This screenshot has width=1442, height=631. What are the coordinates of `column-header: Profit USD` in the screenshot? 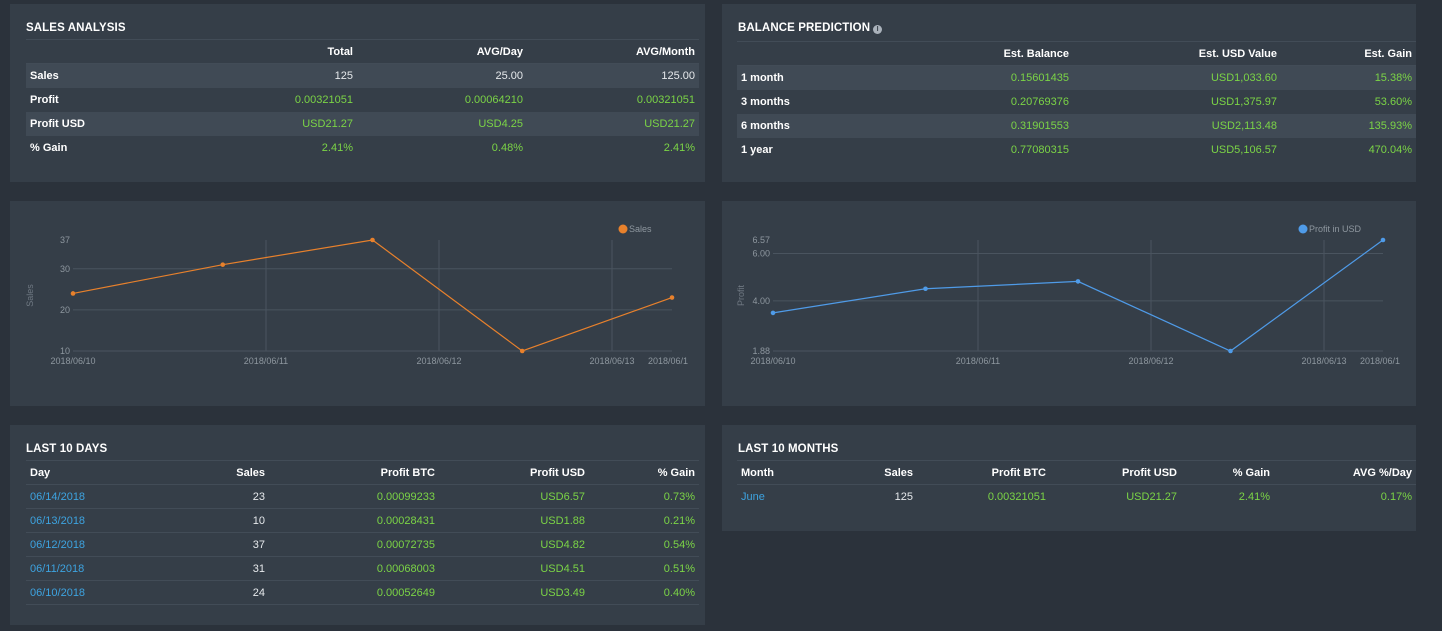 It's located at (1115, 472).